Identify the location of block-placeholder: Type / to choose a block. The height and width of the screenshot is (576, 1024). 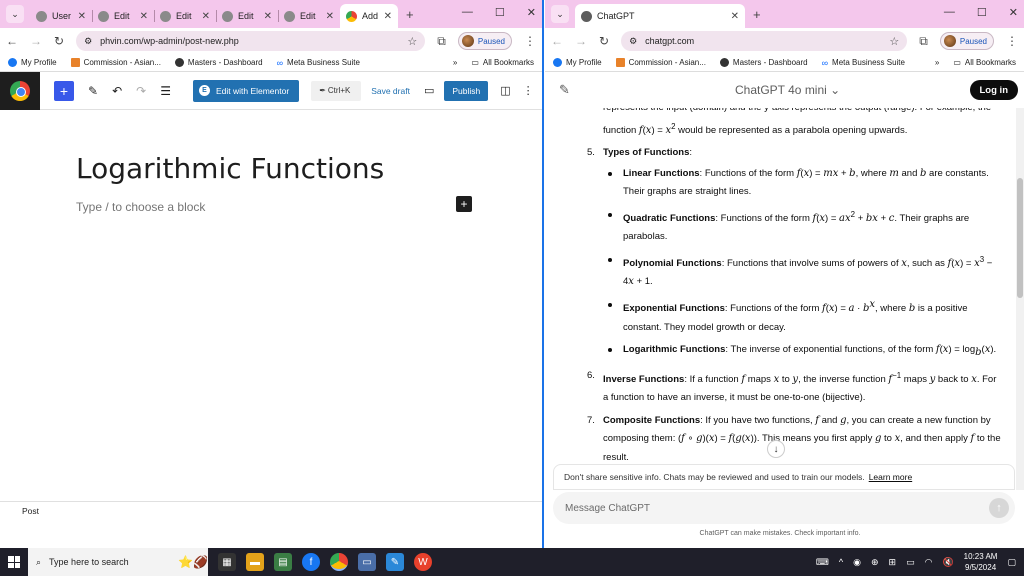
(140, 207).